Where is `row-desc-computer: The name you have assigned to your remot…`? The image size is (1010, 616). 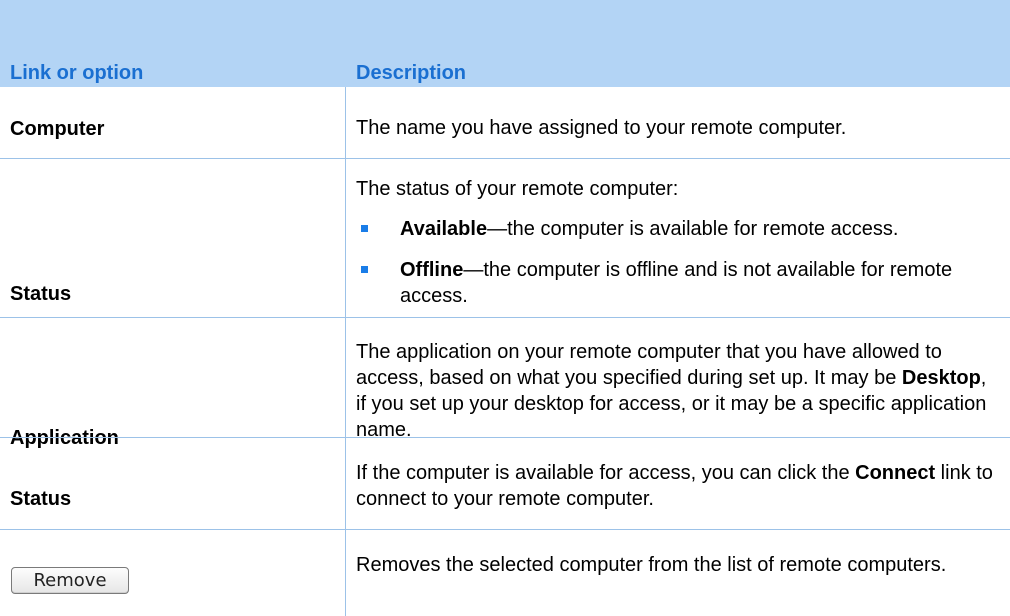 row-desc-computer: The name you have assigned to your remot… is located at coordinates (601, 128).